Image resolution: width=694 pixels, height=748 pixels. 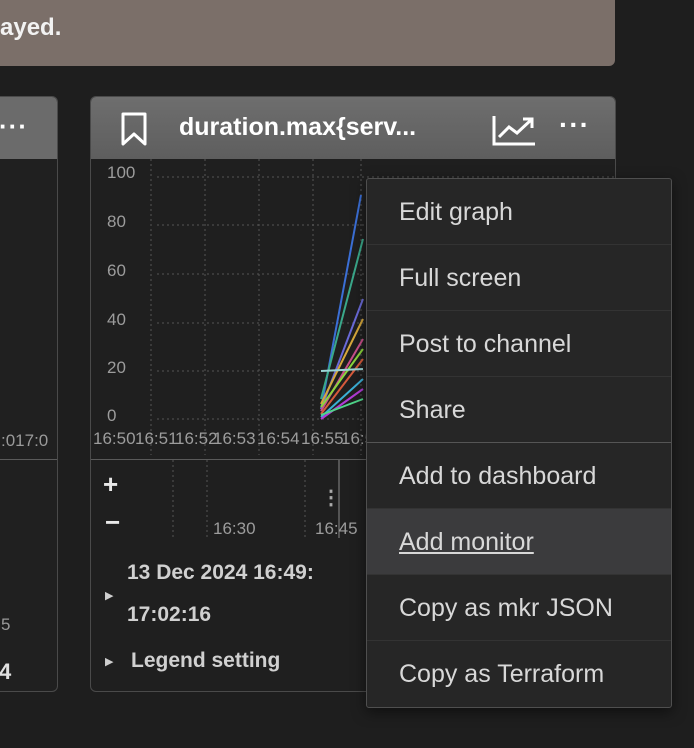 I want to click on range-end: 17:02:16, so click(x=169, y=614).